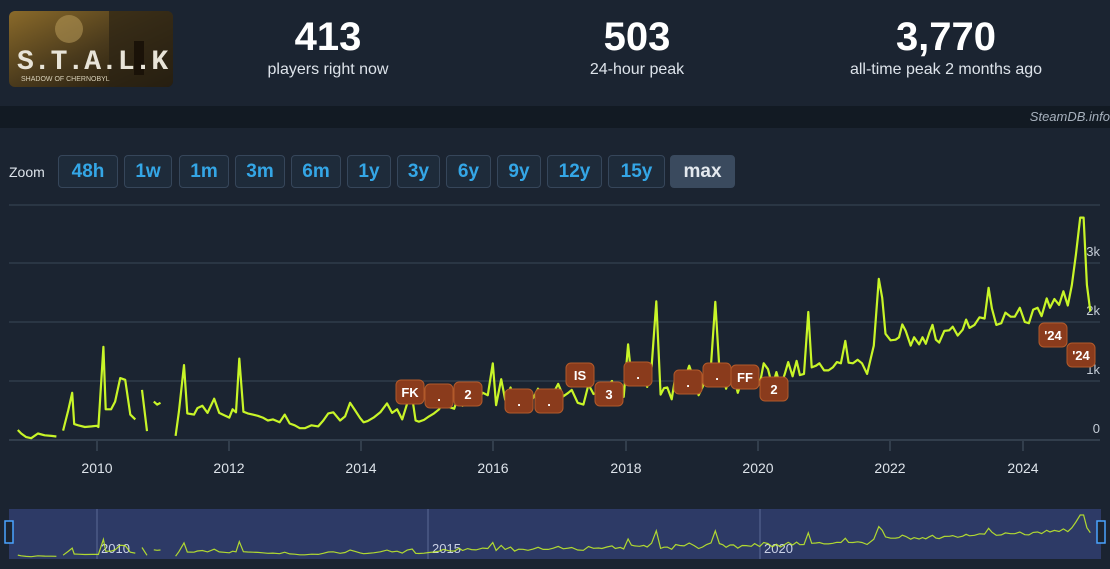  I want to click on navigator-bg, so click(555, 534).